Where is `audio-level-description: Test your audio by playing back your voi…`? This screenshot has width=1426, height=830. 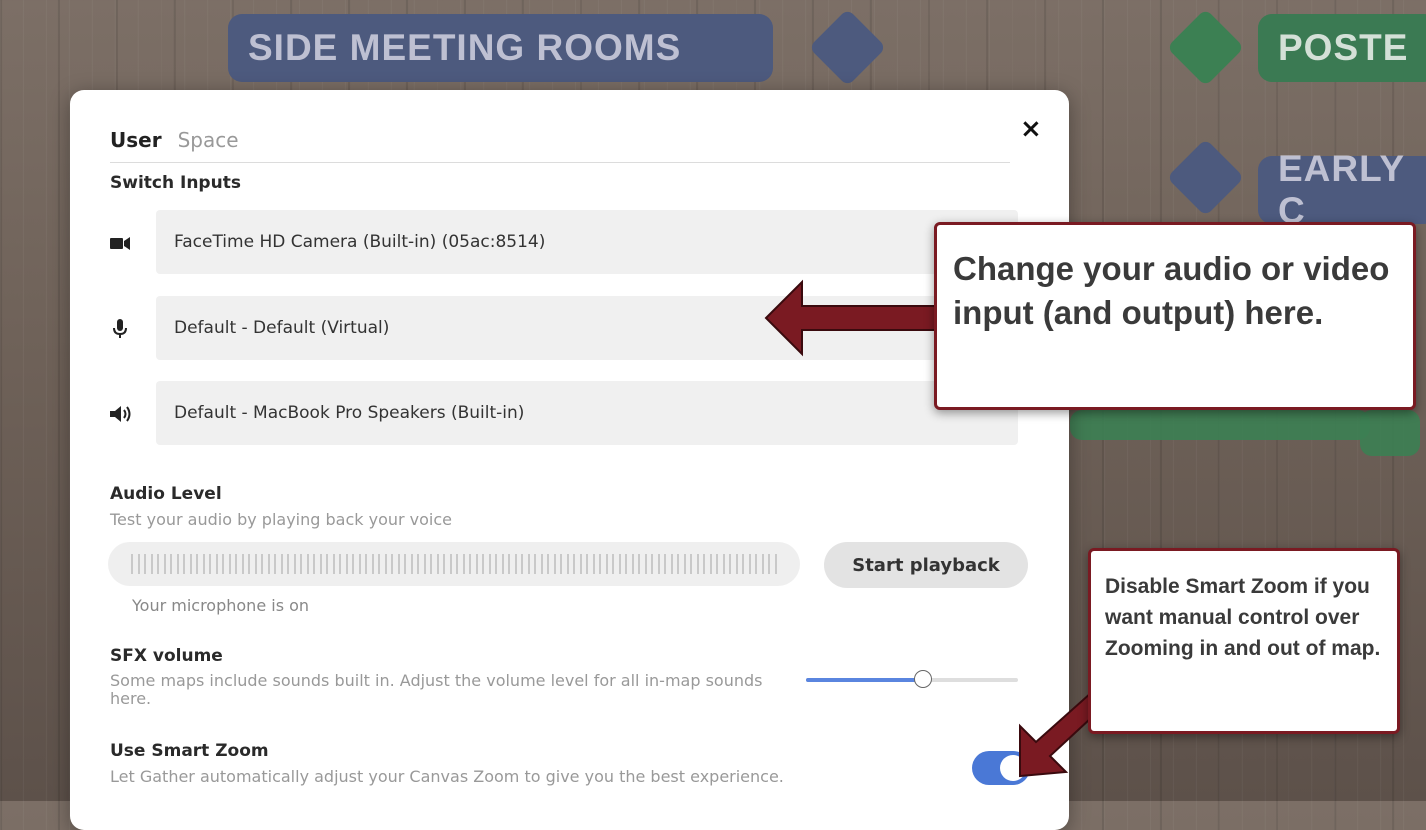 audio-level-description: Test your audio by playing back your voi… is located at coordinates (281, 519).